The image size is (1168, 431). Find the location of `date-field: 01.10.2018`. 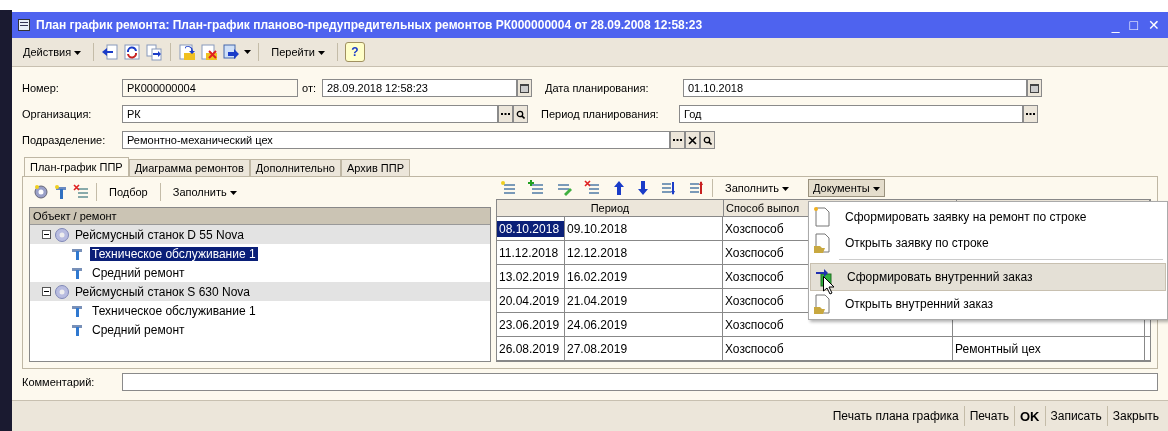

date-field: 01.10.2018 is located at coordinates (855, 88).